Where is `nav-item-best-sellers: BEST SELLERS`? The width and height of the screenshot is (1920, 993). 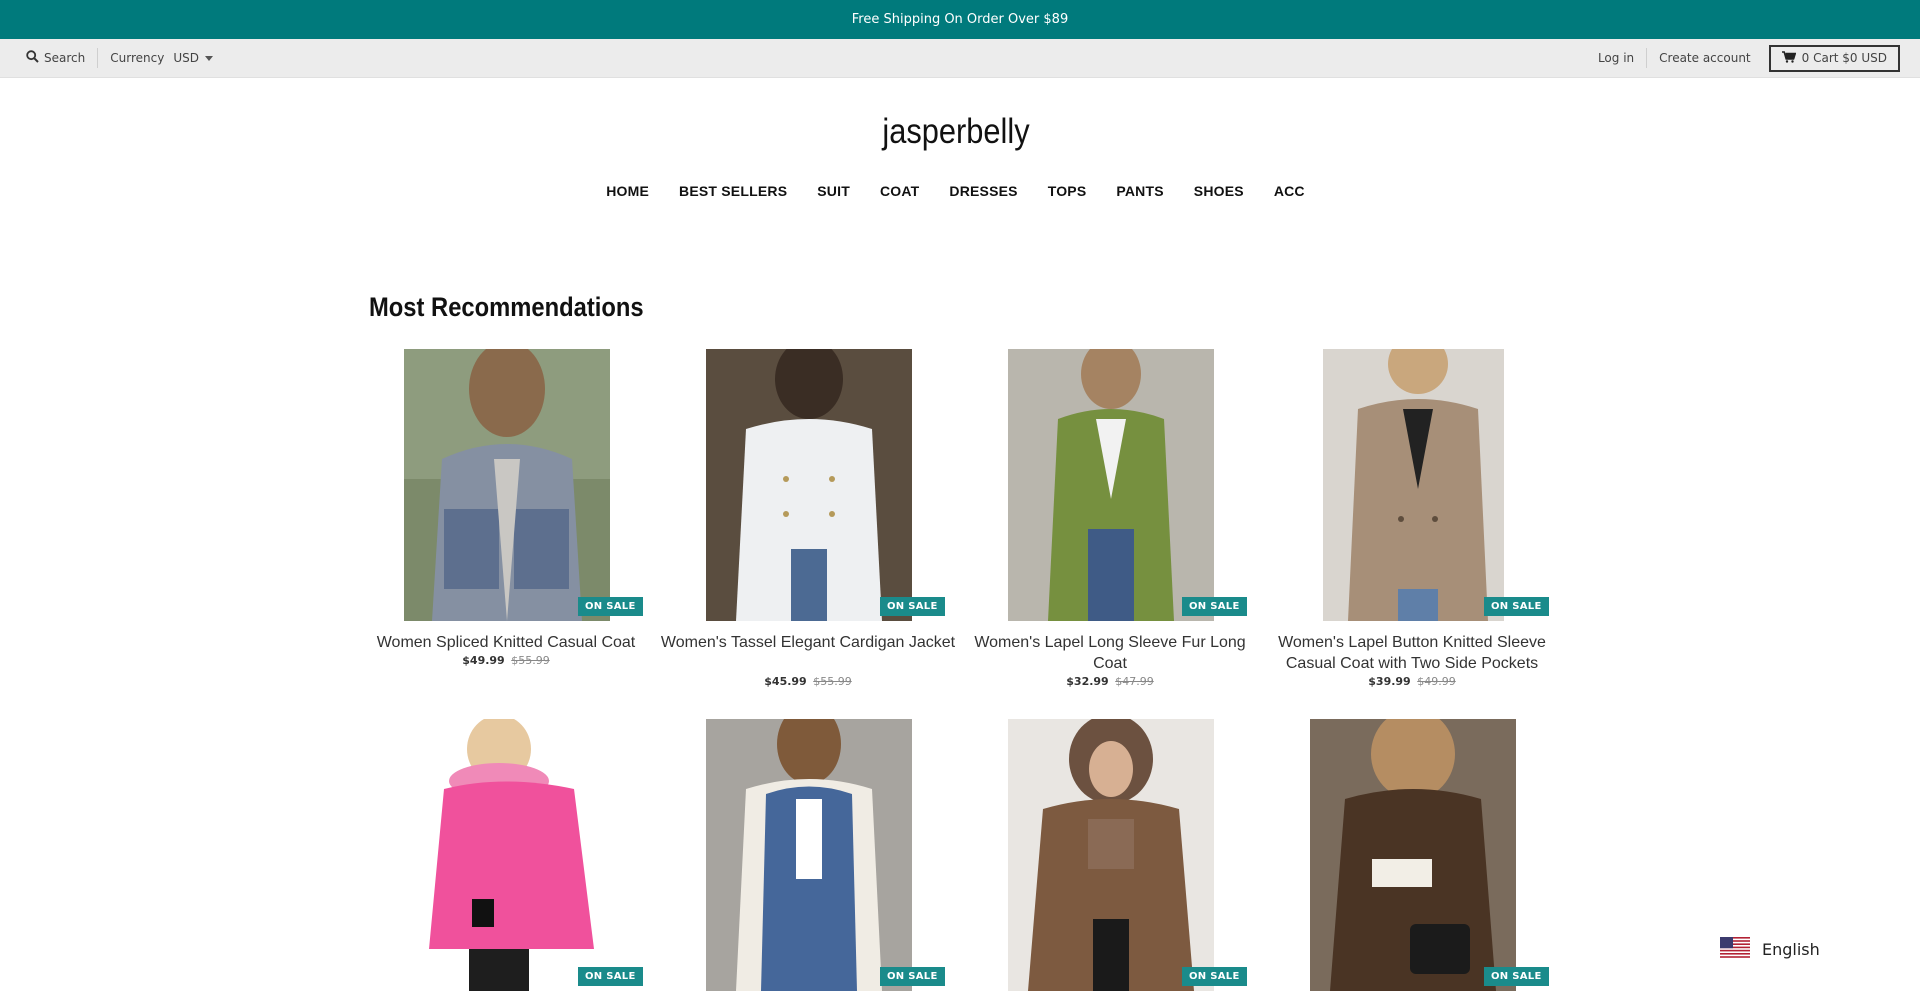 nav-item-best-sellers: BEST SELLERS is located at coordinates (733, 191).